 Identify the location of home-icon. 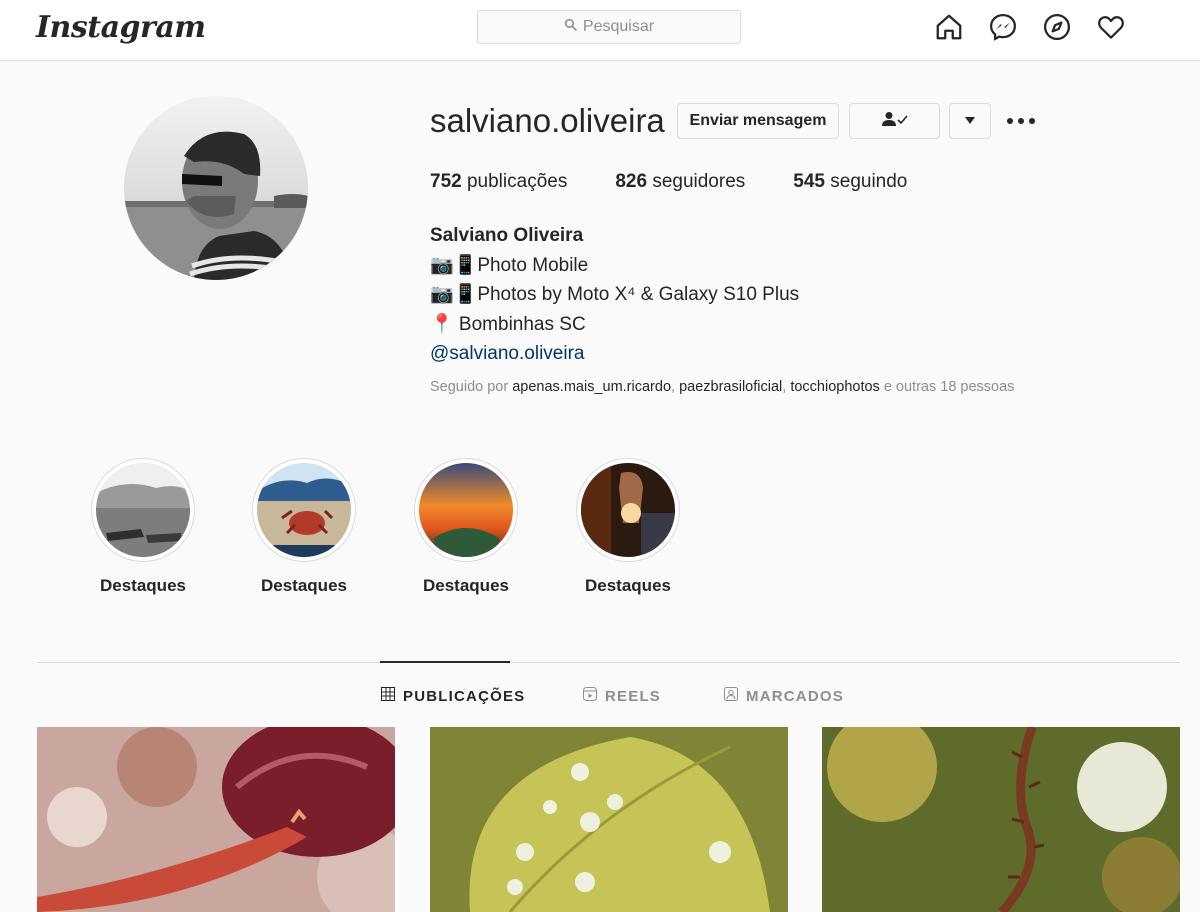
(949, 27).